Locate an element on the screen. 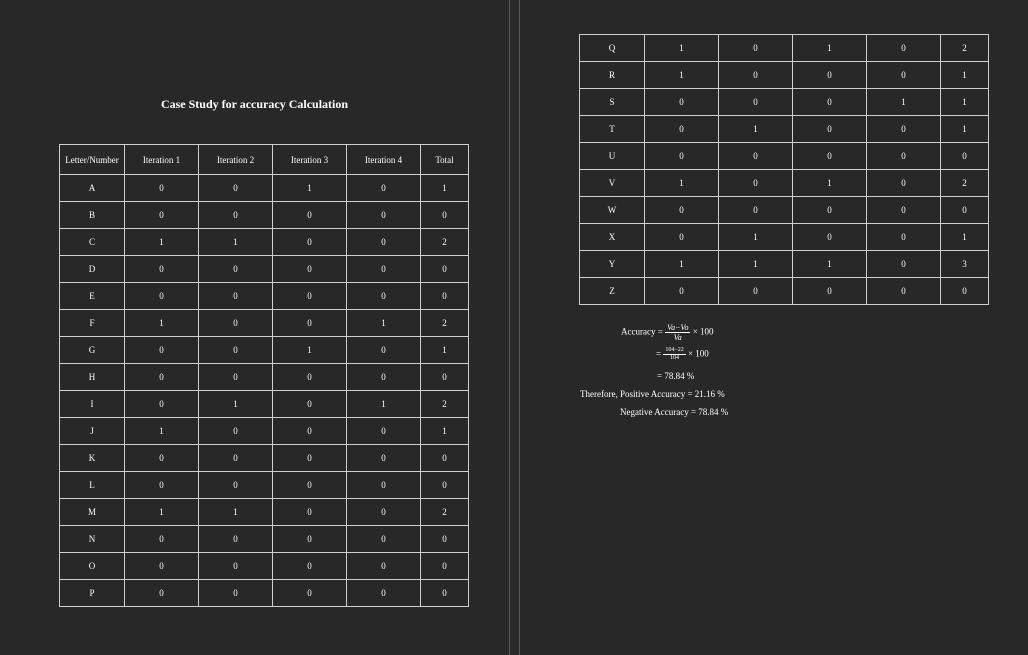  row-letter-cell: U is located at coordinates (612, 156).